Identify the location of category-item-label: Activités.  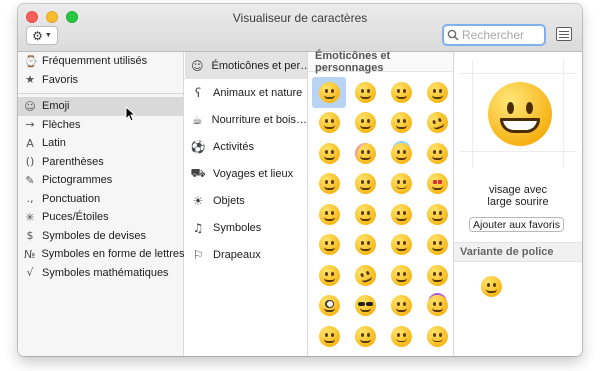
(233, 146).